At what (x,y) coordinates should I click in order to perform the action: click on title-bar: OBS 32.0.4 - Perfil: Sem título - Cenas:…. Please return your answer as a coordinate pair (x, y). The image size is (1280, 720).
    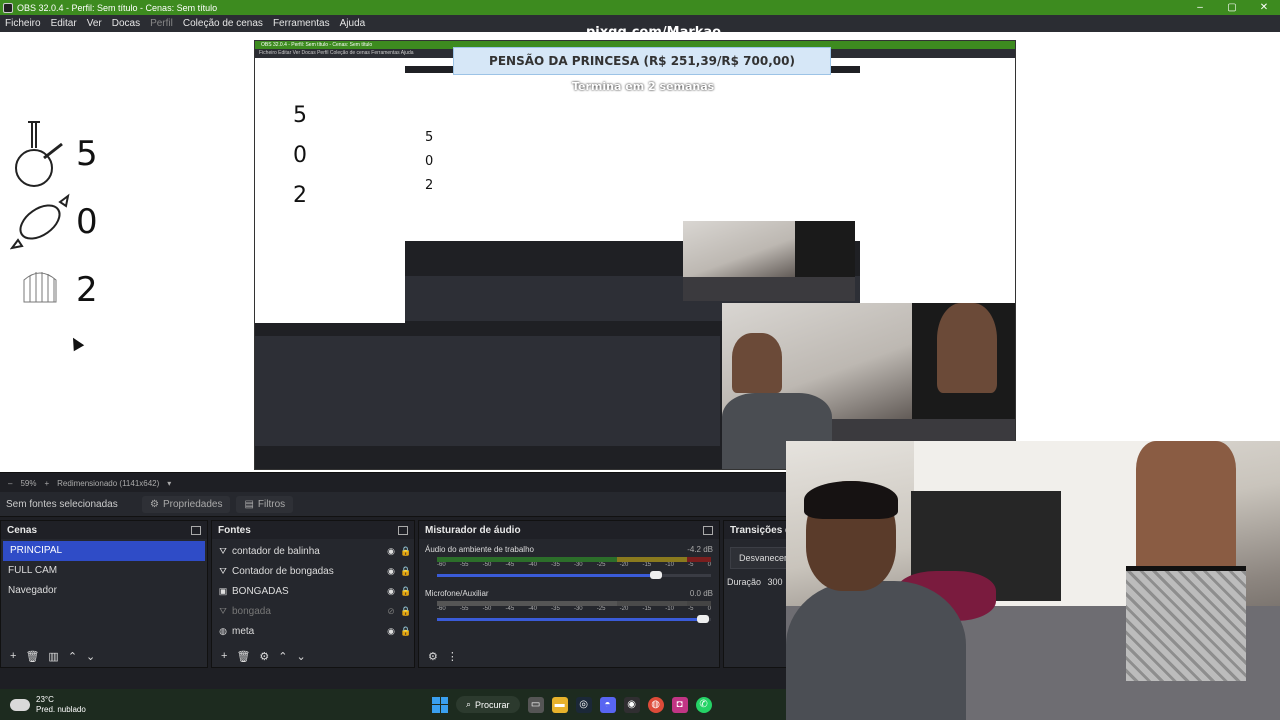
    Looking at the image, I should click on (640, 7).